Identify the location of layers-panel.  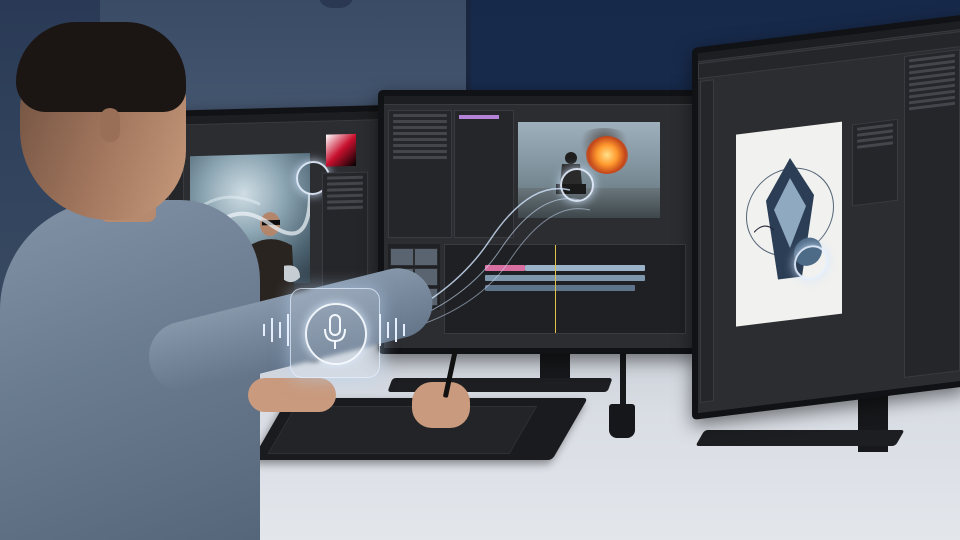
(932, 213).